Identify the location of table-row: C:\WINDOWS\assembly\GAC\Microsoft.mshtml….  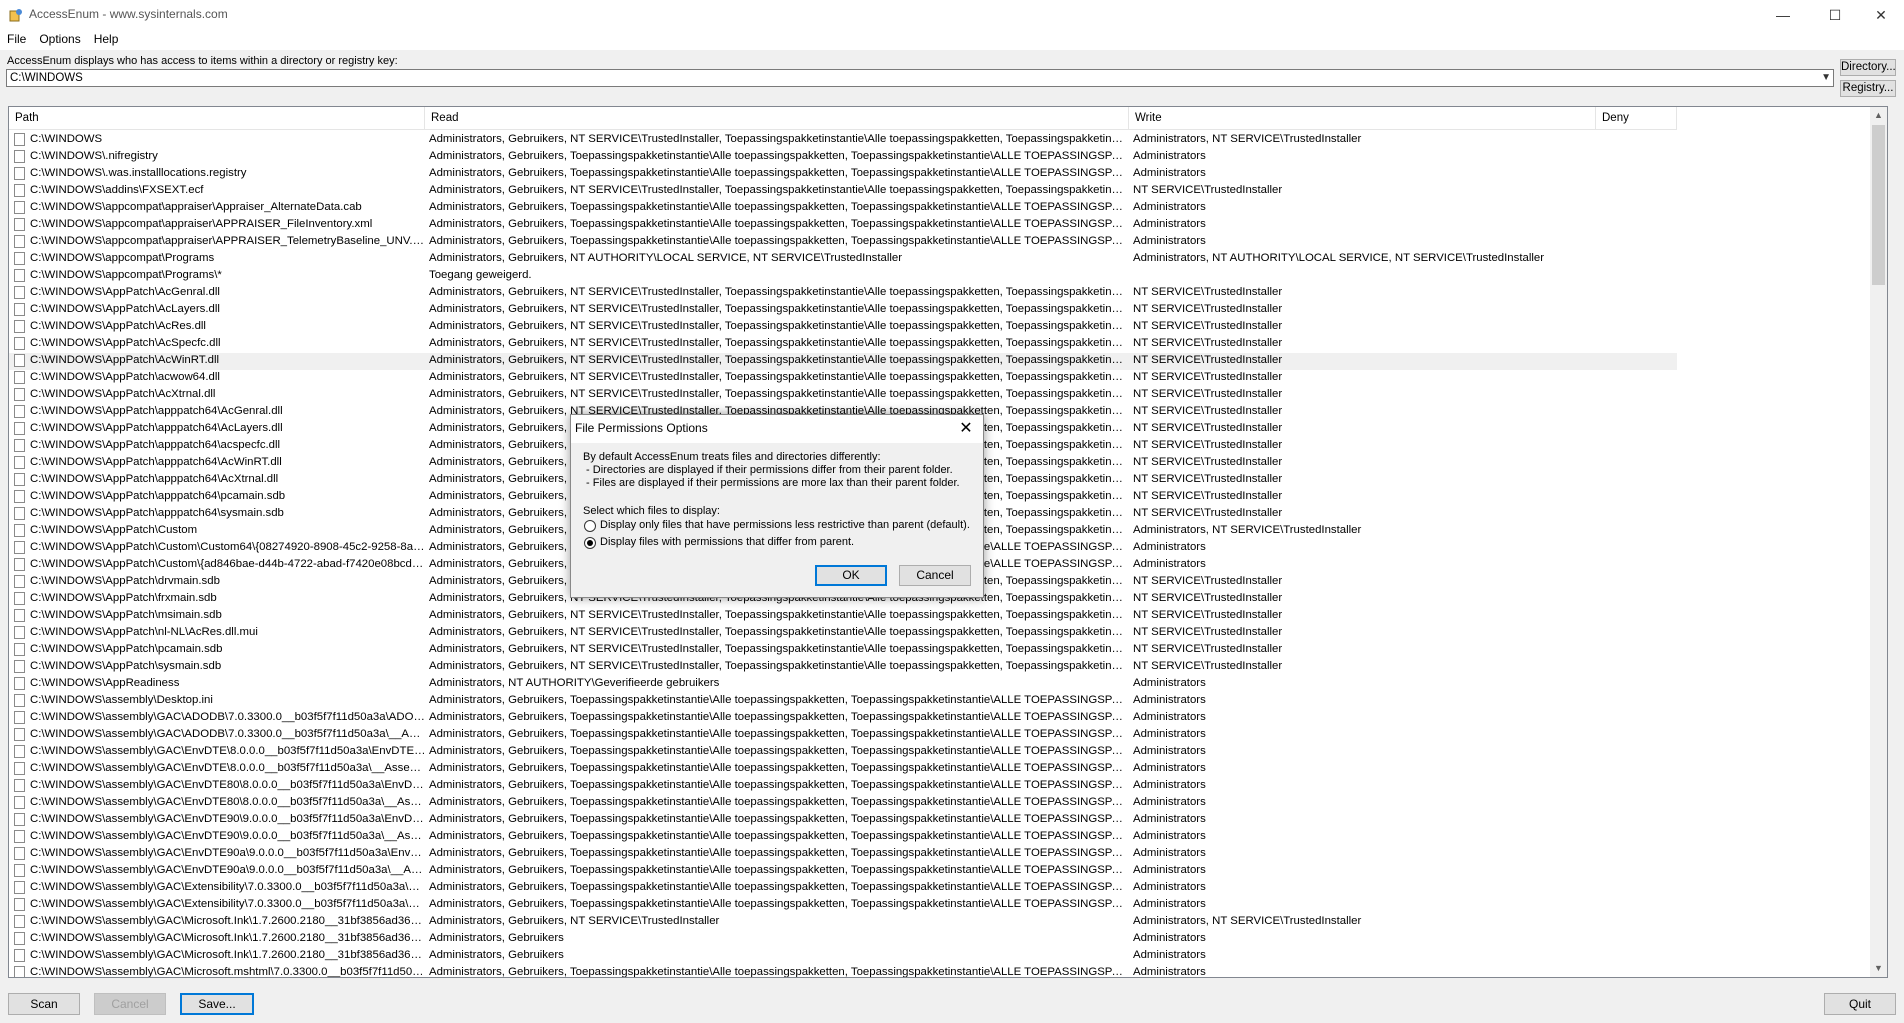
(843, 971).